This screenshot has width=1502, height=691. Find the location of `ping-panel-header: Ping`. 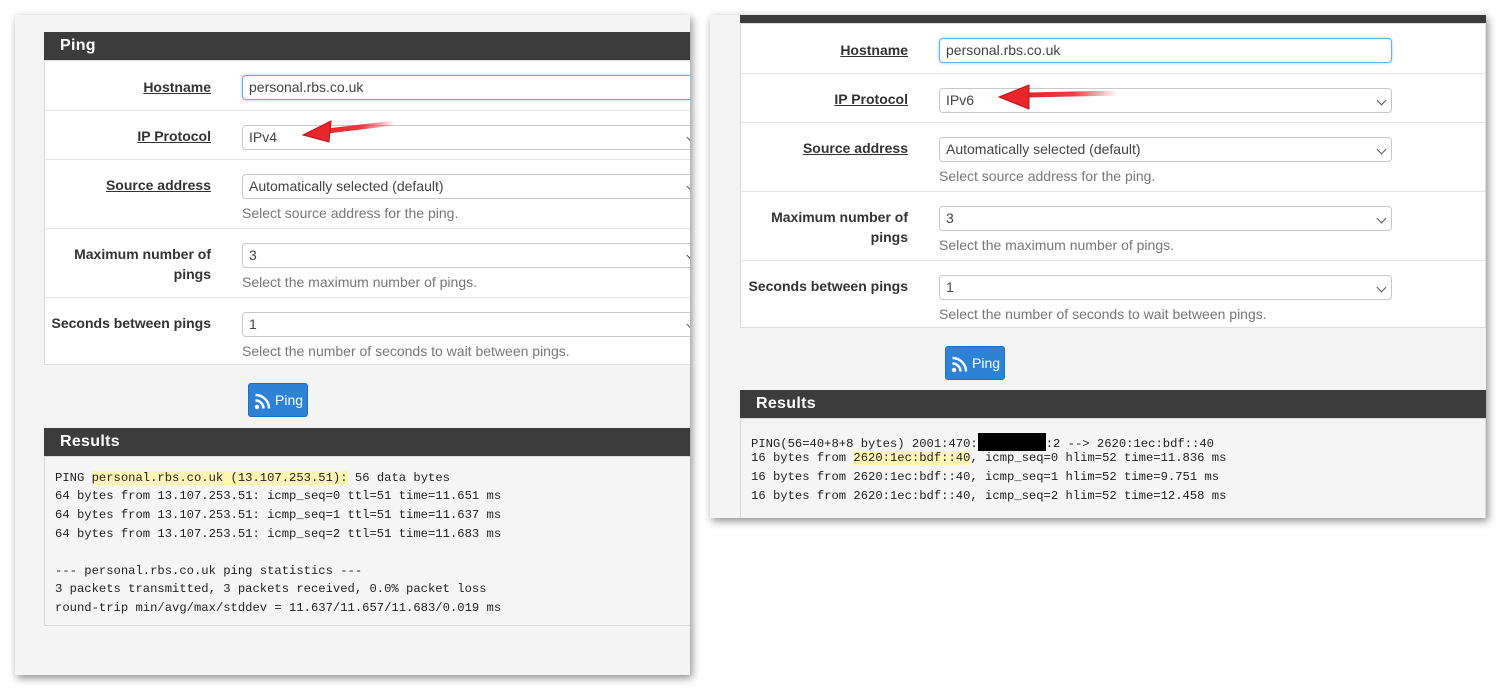

ping-panel-header: Ping is located at coordinates (367, 46).